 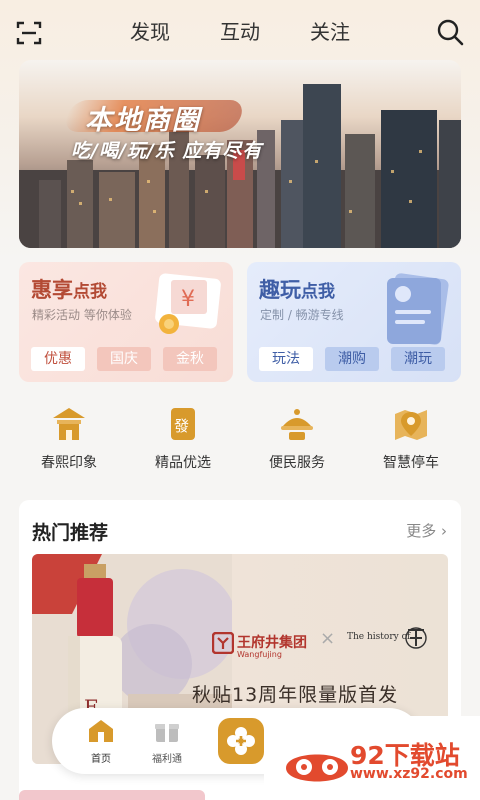 What do you see at coordinates (354, 322) in the screenshot?
I see `promo-card-quwan: 趣玩点我 定制 / 畅游专线 玩法 潮购 潮玩` at bounding box center [354, 322].